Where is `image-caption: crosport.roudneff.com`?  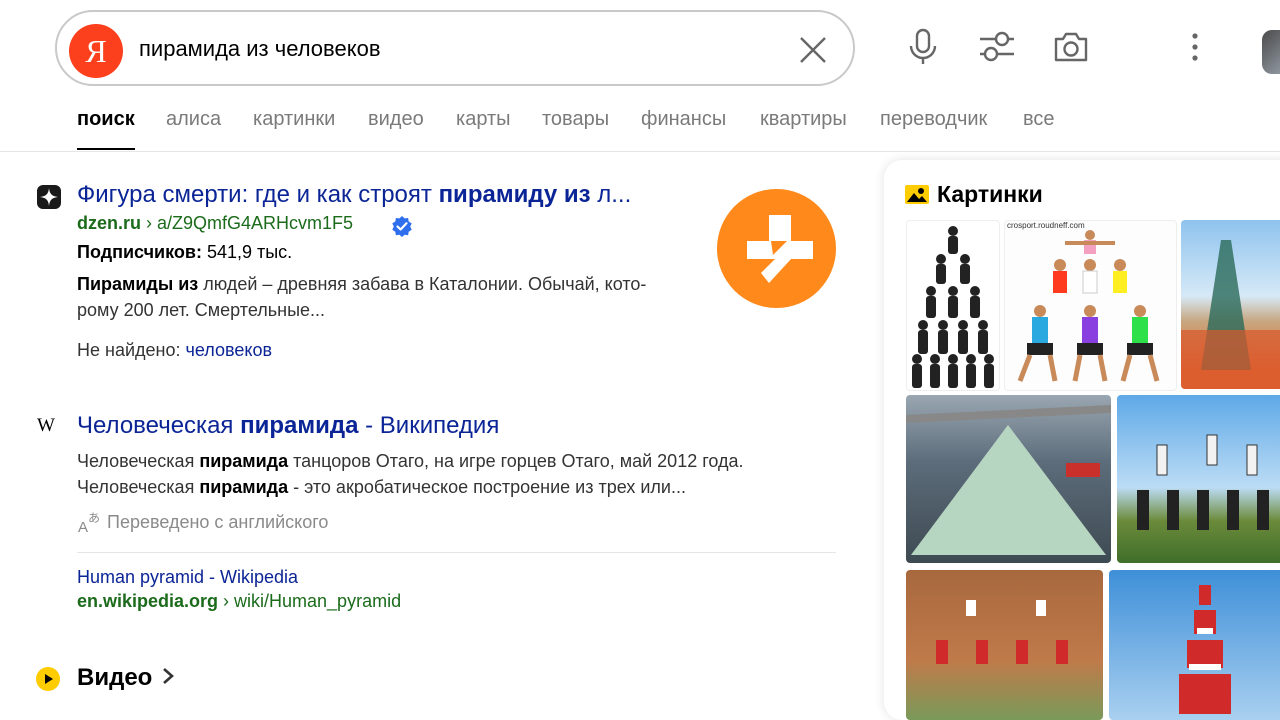
image-caption: crosport.roudneff.com is located at coordinates (1046, 225).